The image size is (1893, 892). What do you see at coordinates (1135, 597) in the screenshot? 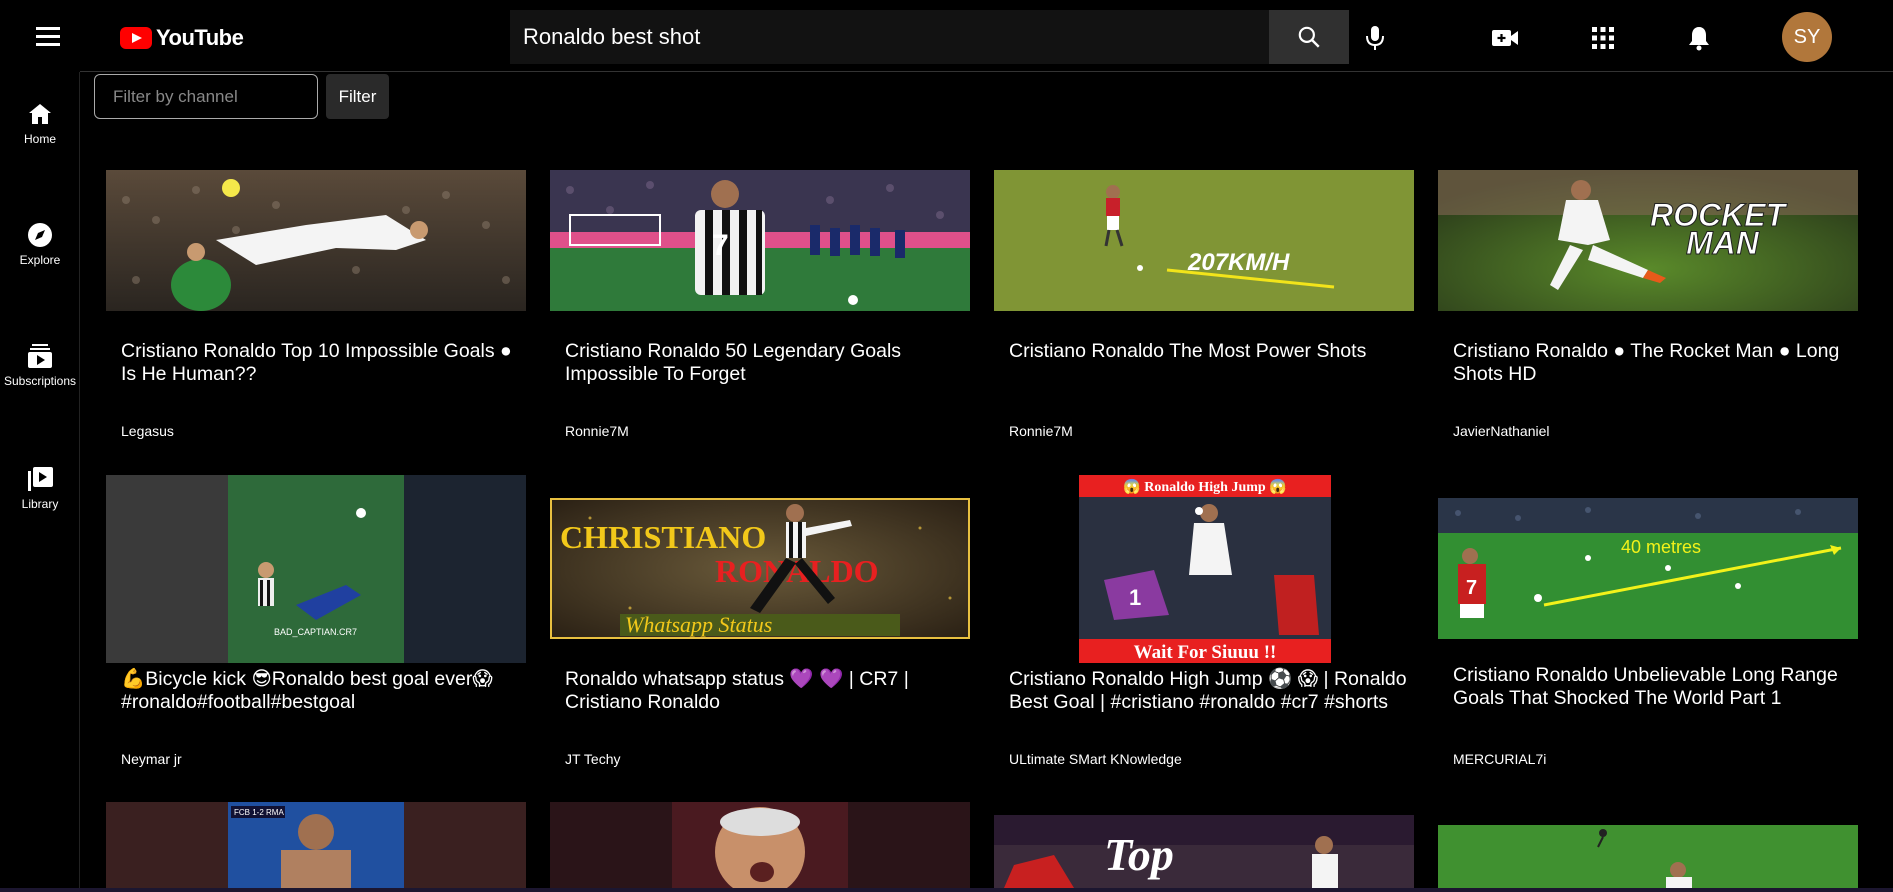
I see `svg-text: 1` at bounding box center [1135, 597].